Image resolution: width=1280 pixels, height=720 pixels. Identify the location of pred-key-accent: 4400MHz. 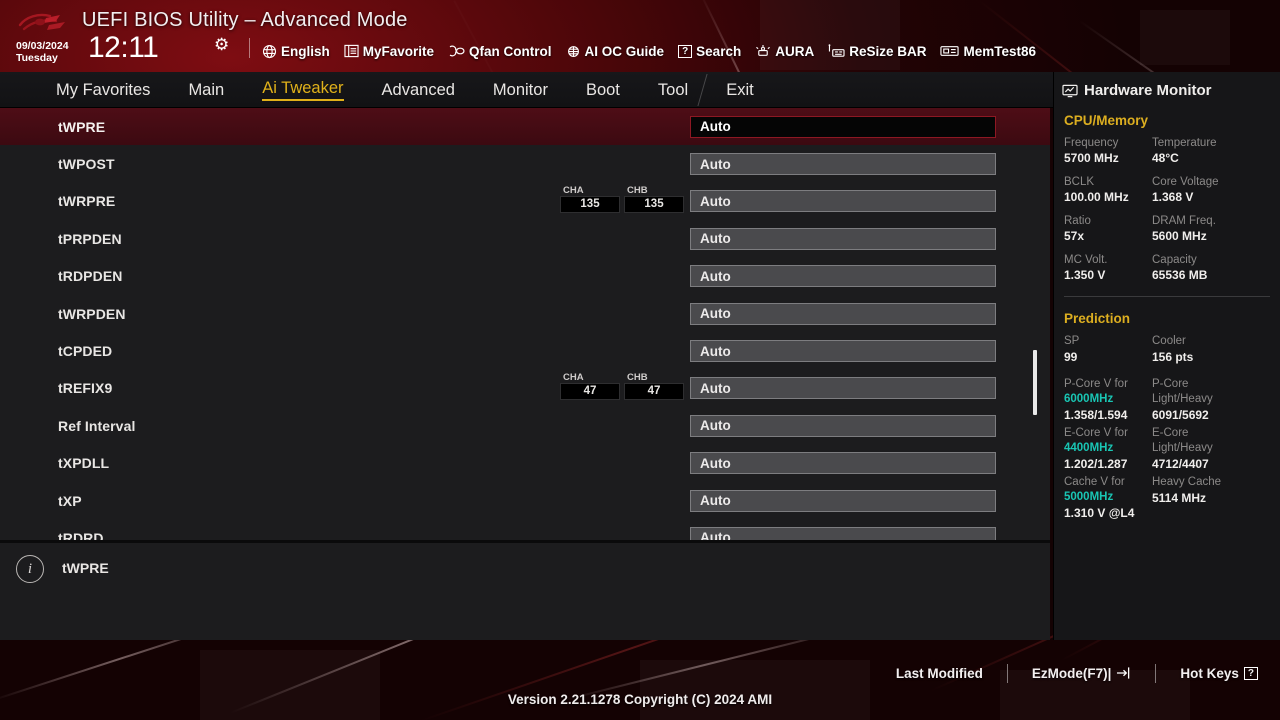
(1089, 448).